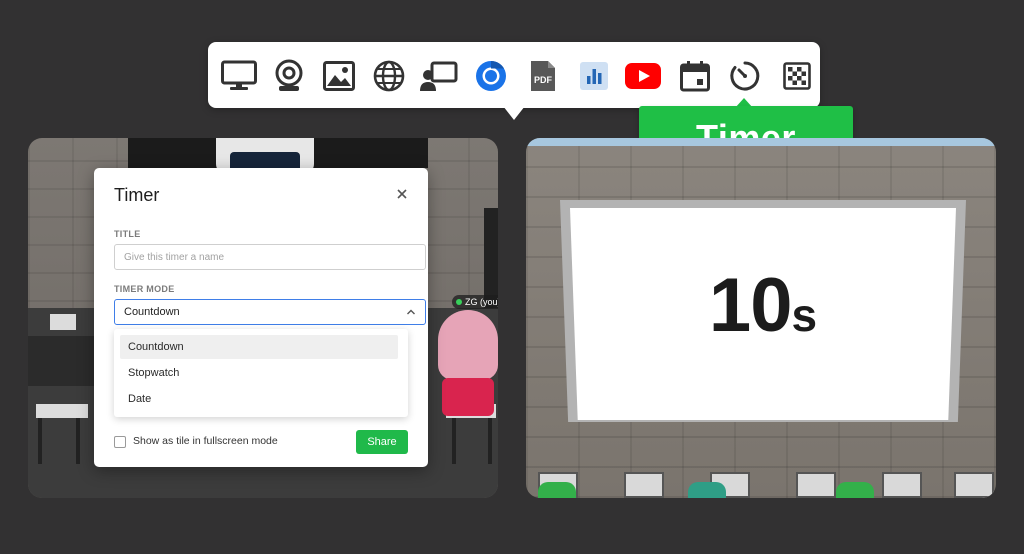 The height and width of the screenshot is (554, 1024). I want to click on pdf-icon: PDF, so click(543, 76).